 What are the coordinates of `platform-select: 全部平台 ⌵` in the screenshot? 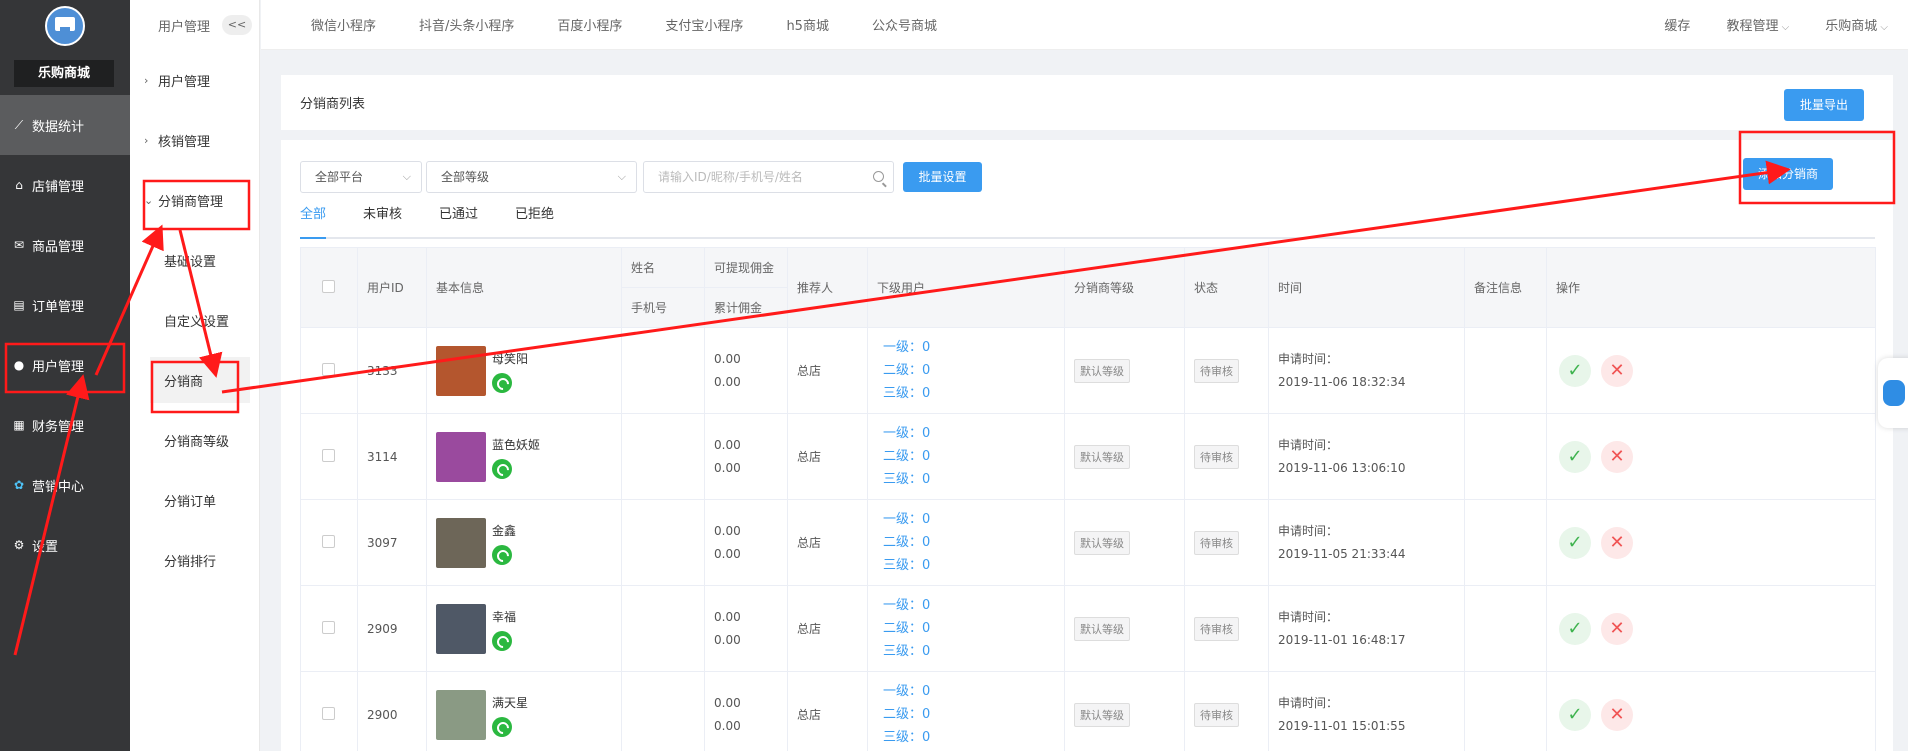 It's located at (361, 177).